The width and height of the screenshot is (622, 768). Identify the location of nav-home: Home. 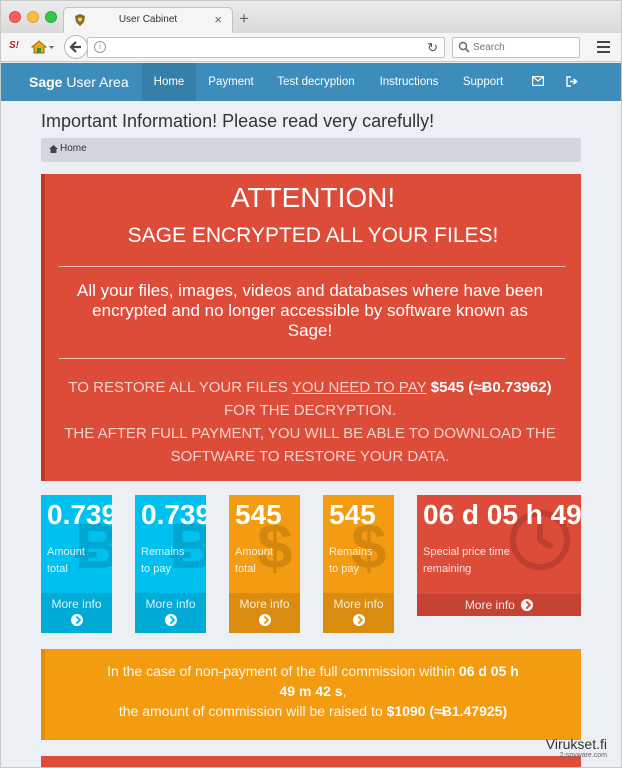
(169, 82).